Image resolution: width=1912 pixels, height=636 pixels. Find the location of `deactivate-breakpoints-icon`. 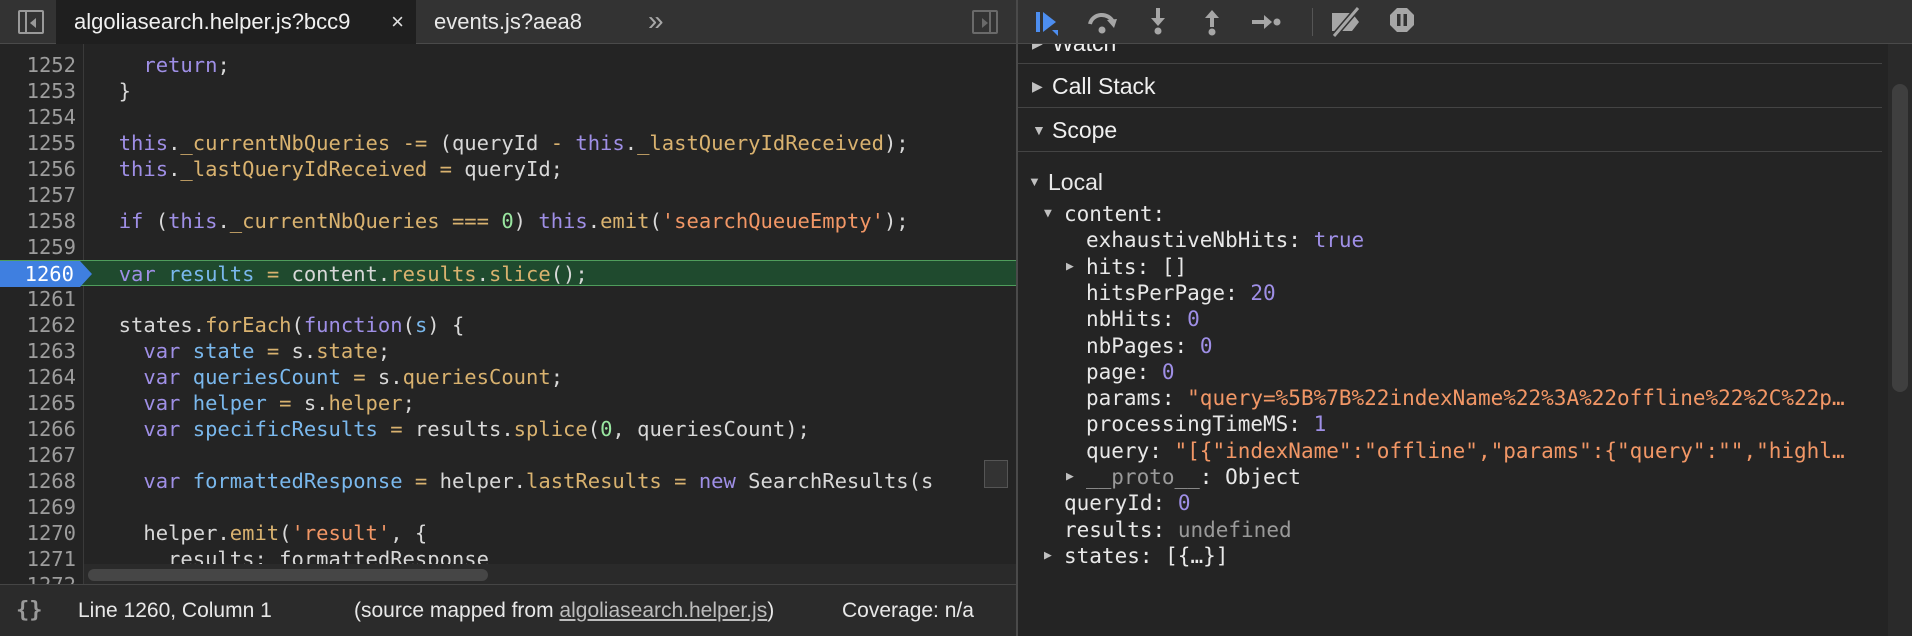

deactivate-breakpoints-icon is located at coordinates (1346, 22).